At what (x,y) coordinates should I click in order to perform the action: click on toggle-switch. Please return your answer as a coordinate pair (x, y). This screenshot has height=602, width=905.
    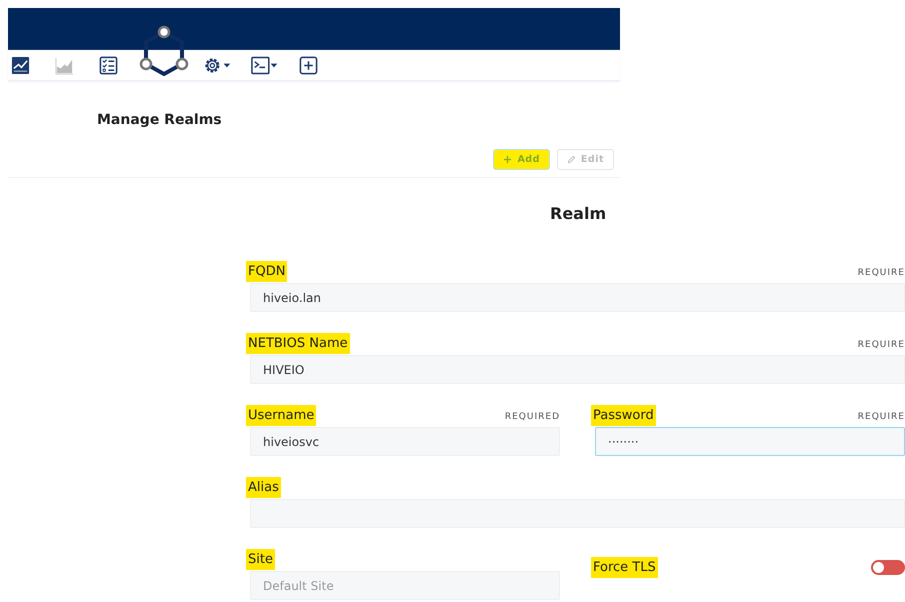
    Looking at the image, I should click on (888, 567).